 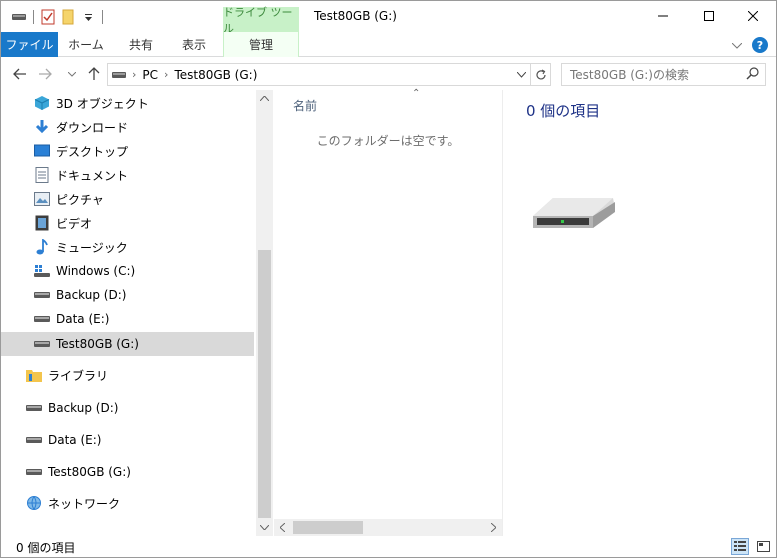 I want to click on scroll-up-button, so click(x=264, y=98).